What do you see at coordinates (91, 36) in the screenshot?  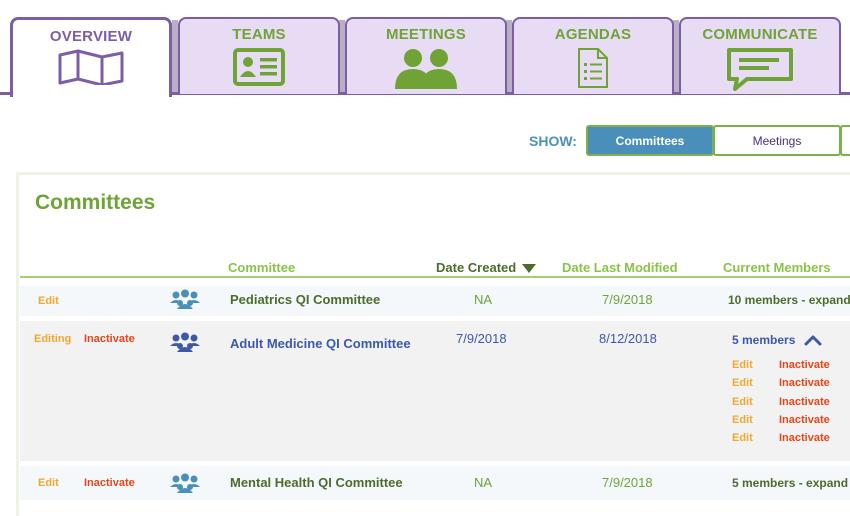 I see `tab-label: OVERVIEW` at bounding box center [91, 36].